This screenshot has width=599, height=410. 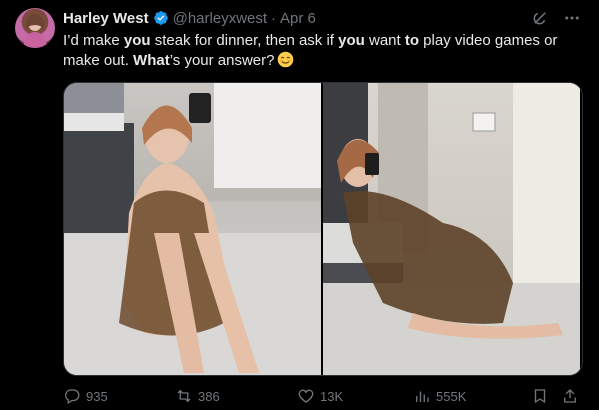 I want to click on reply-icon, so click(x=72, y=396).